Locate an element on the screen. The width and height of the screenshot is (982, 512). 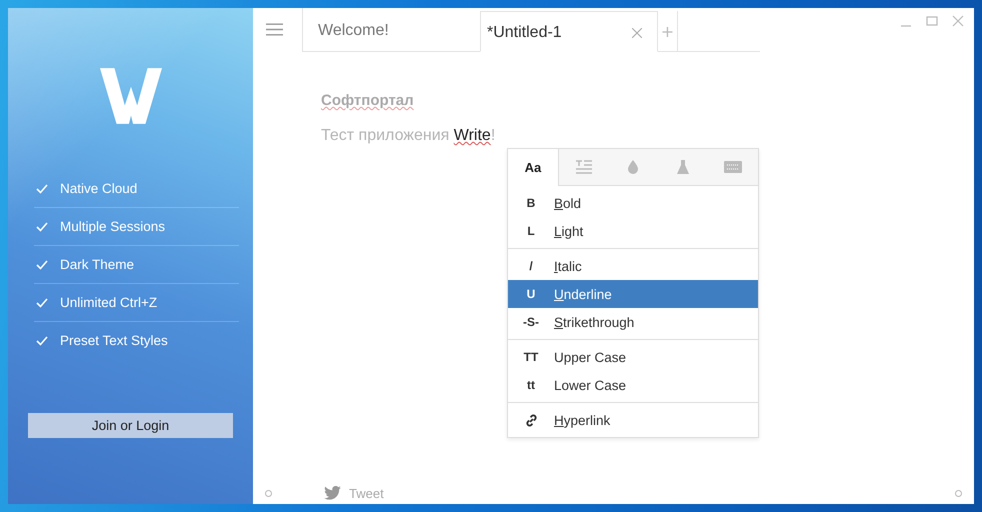
popup-tab: Aa is located at coordinates (533, 167).